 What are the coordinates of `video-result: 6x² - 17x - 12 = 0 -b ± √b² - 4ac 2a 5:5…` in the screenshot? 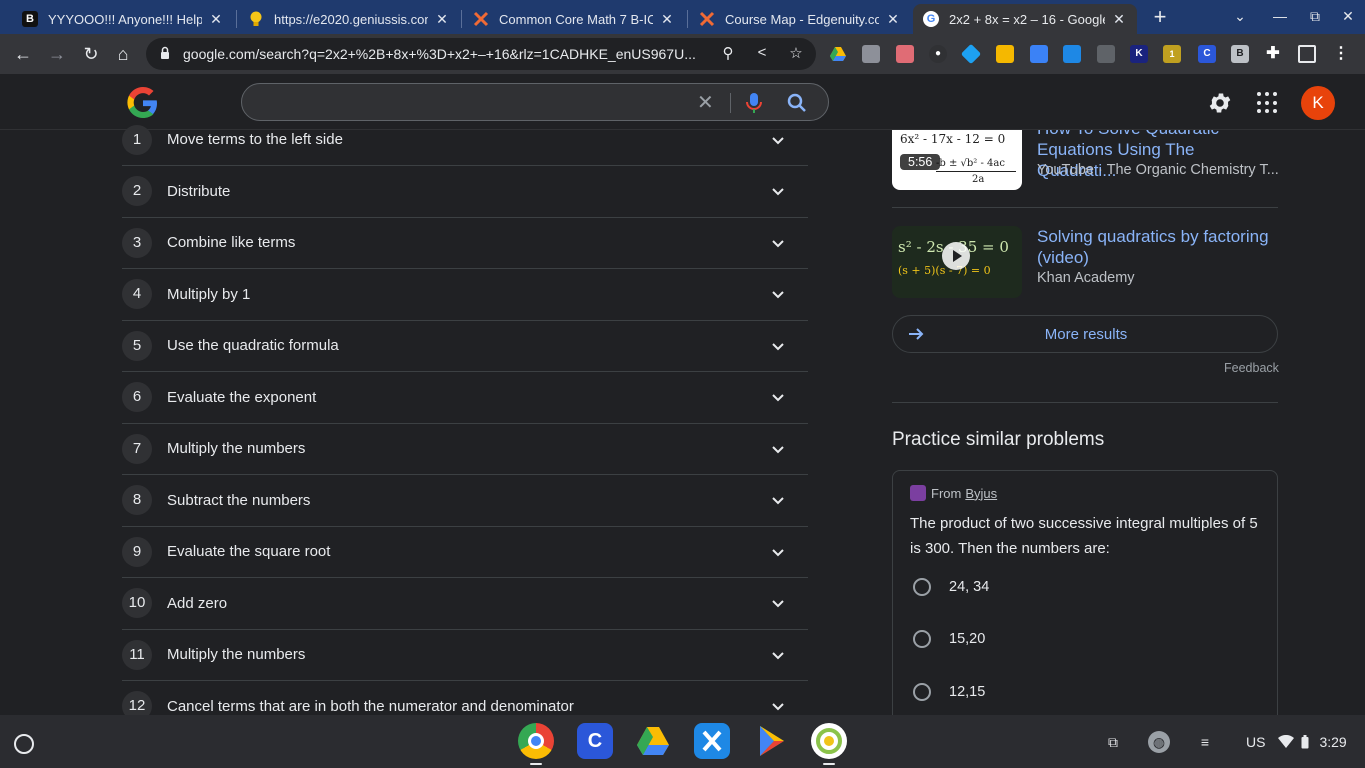 It's located at (1085, 161).